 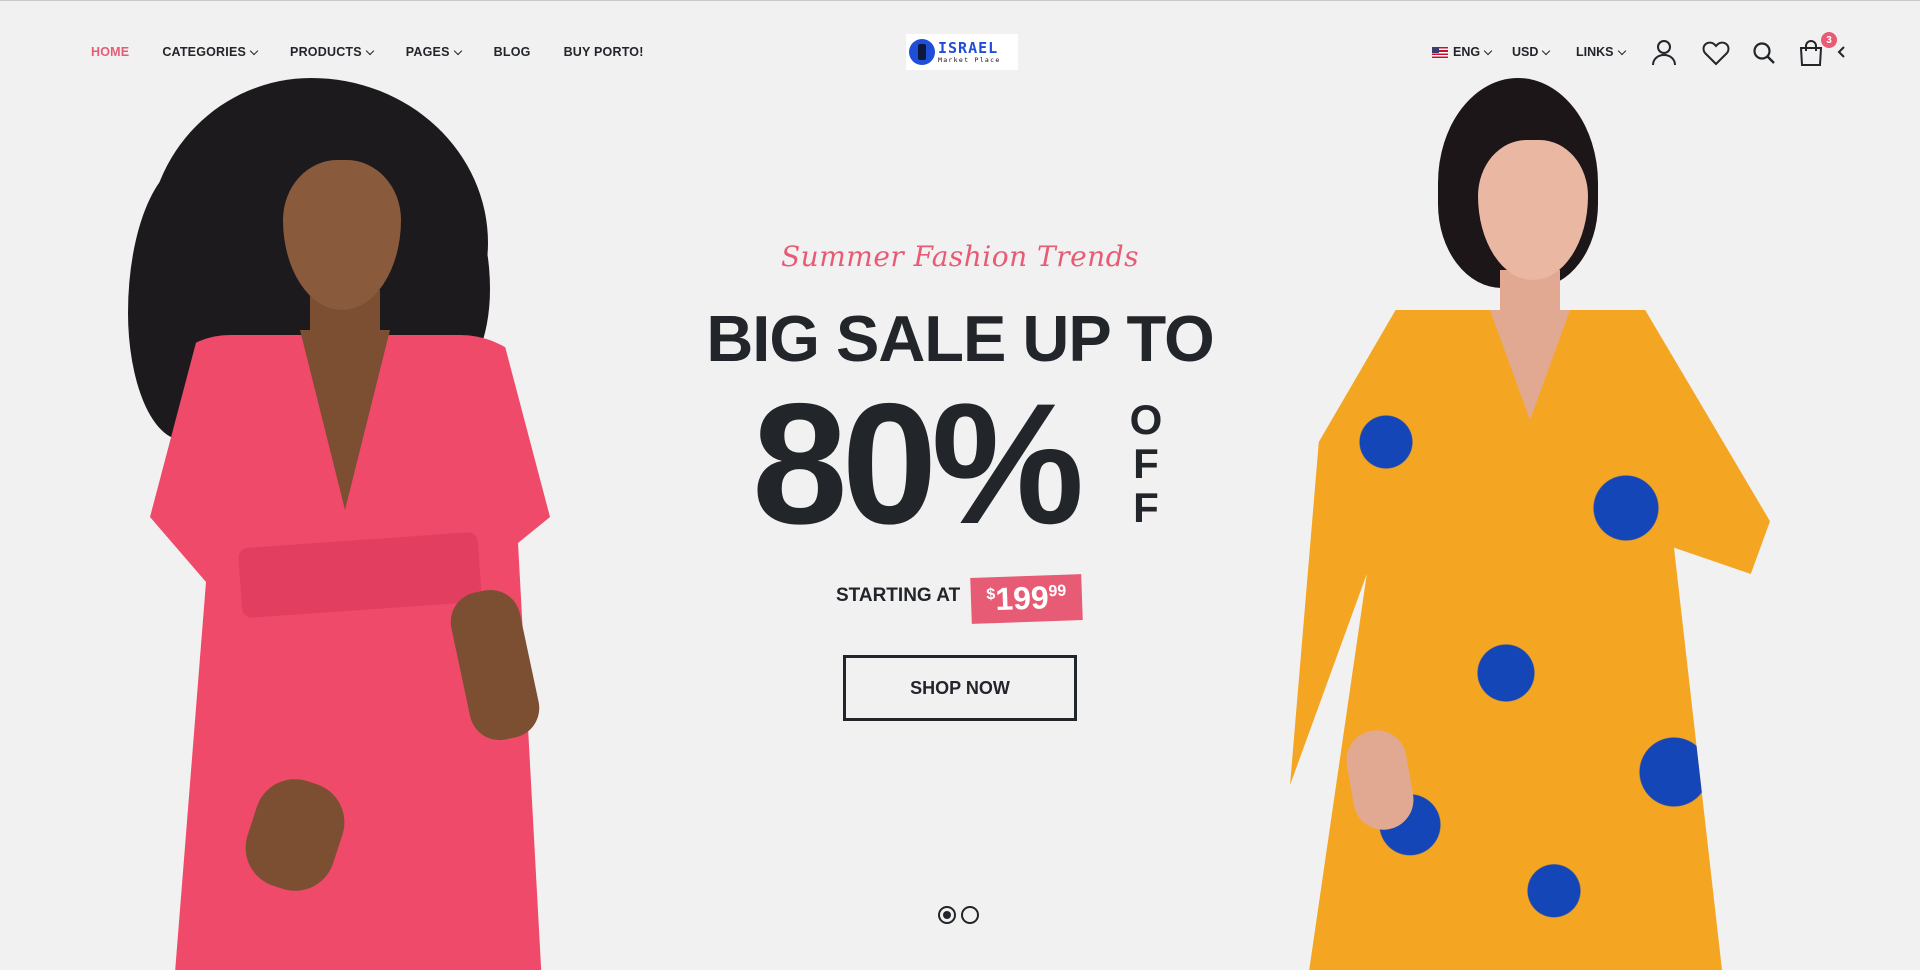 I want to click on price-tag: $ 199 99, so click(x=1026, y=599).